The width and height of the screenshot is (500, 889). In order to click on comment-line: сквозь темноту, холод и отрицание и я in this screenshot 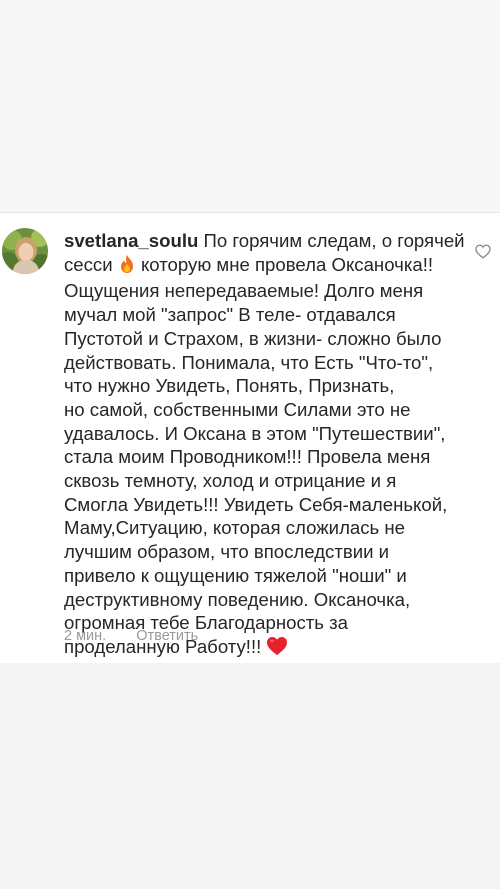, I will do `click(230, 481)`.